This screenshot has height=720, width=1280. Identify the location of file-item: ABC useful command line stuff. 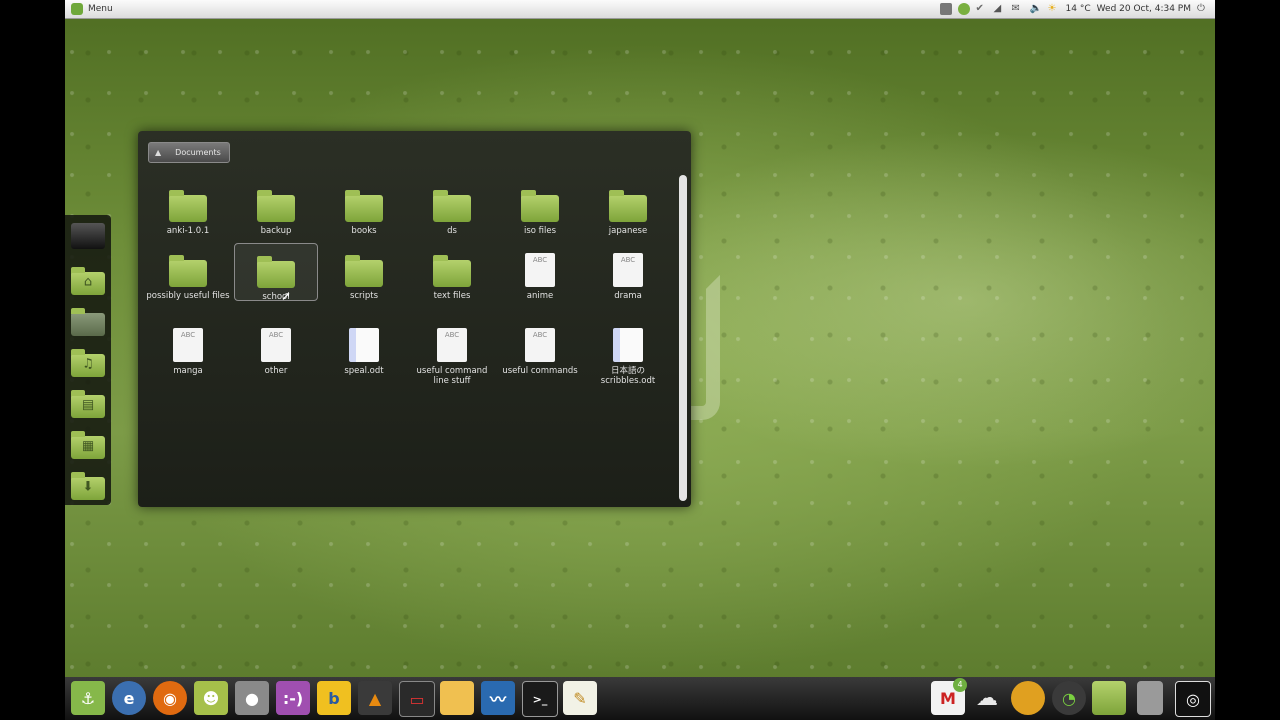
(452, 357).